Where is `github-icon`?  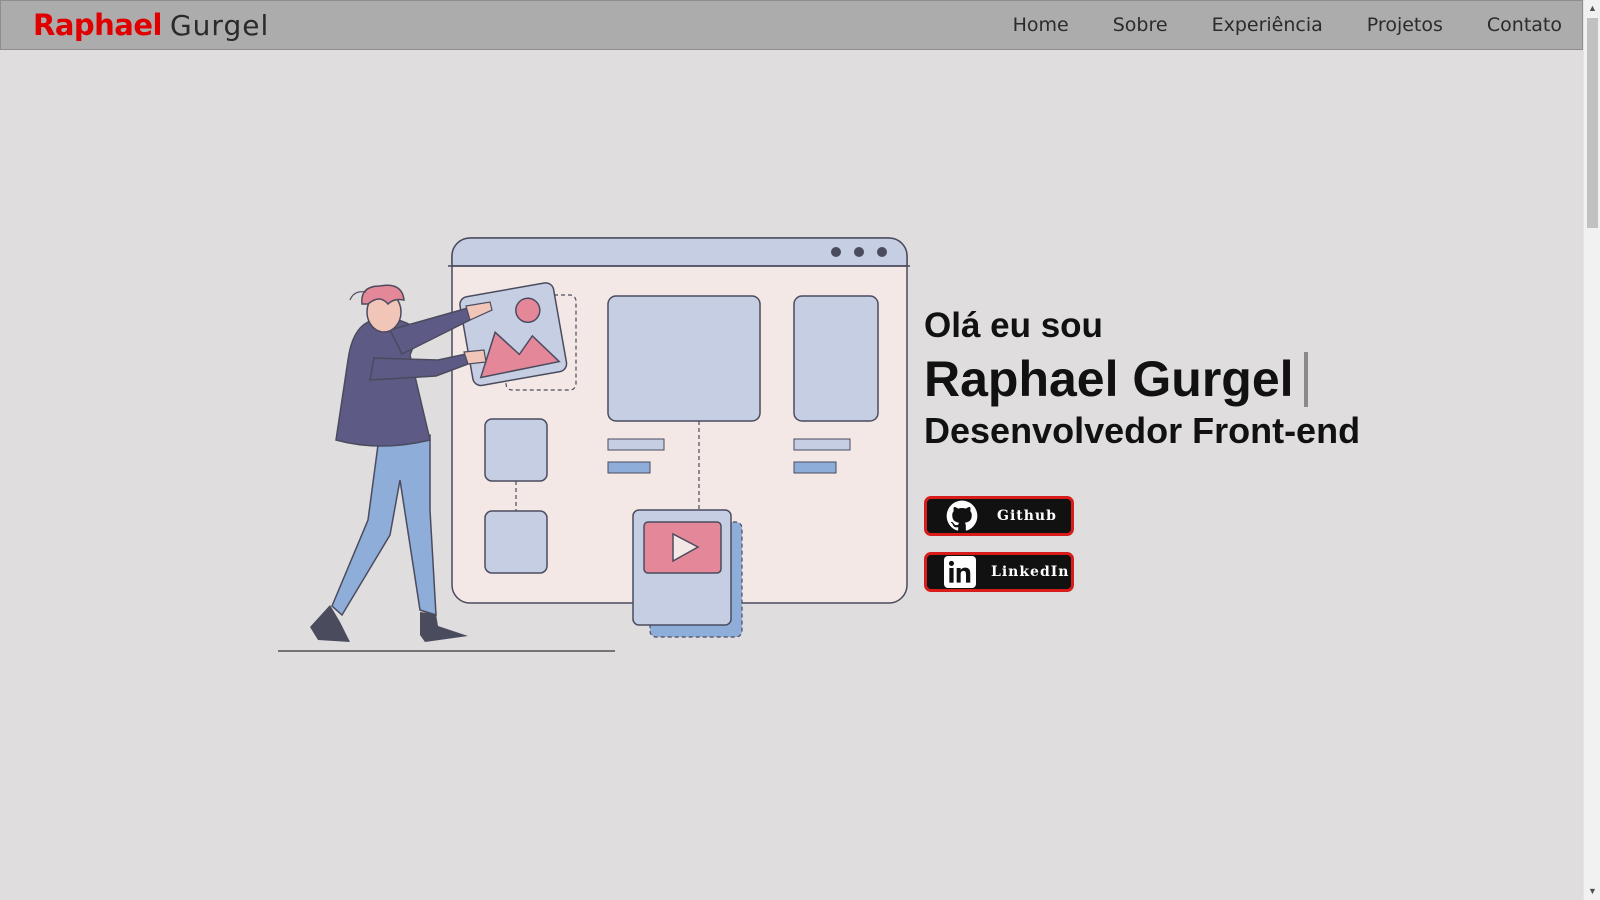
github-icon is located at coordinates (962, 516).